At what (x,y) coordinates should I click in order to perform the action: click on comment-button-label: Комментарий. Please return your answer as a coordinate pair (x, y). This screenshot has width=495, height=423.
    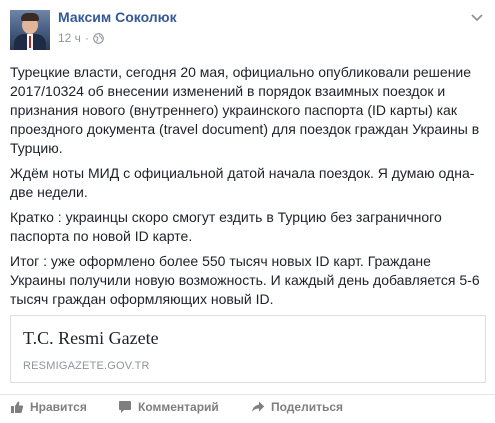
    Looking at the image, I should click on (178, 407).